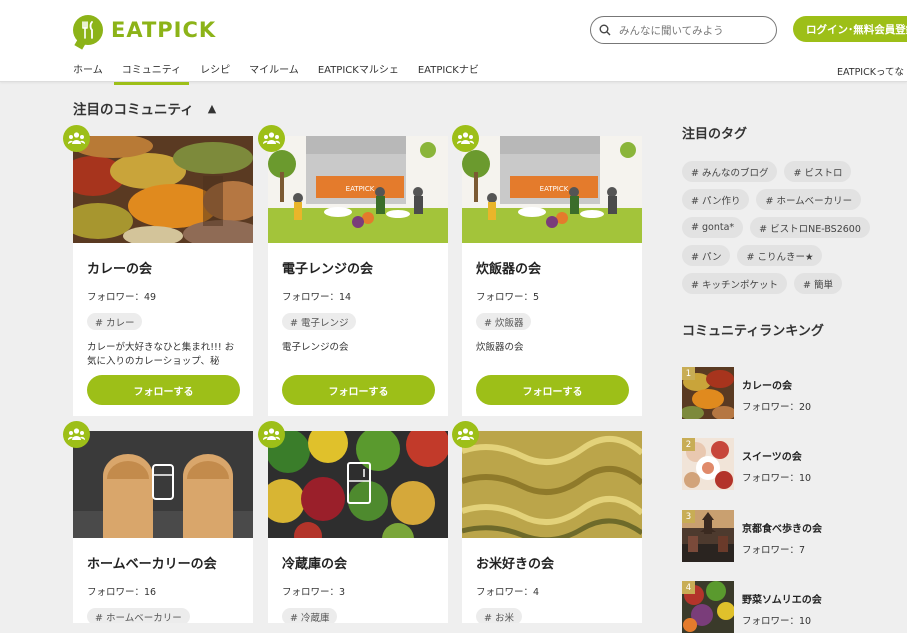  What do you see at coordinates (315, 347) in the screenshot?
I see `card-description: 電子レンジの会` at bounding box center [315, 347].